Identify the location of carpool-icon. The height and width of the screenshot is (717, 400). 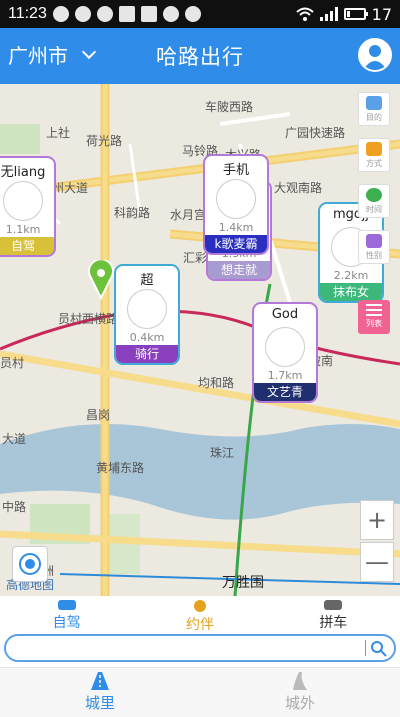
(333, 605).